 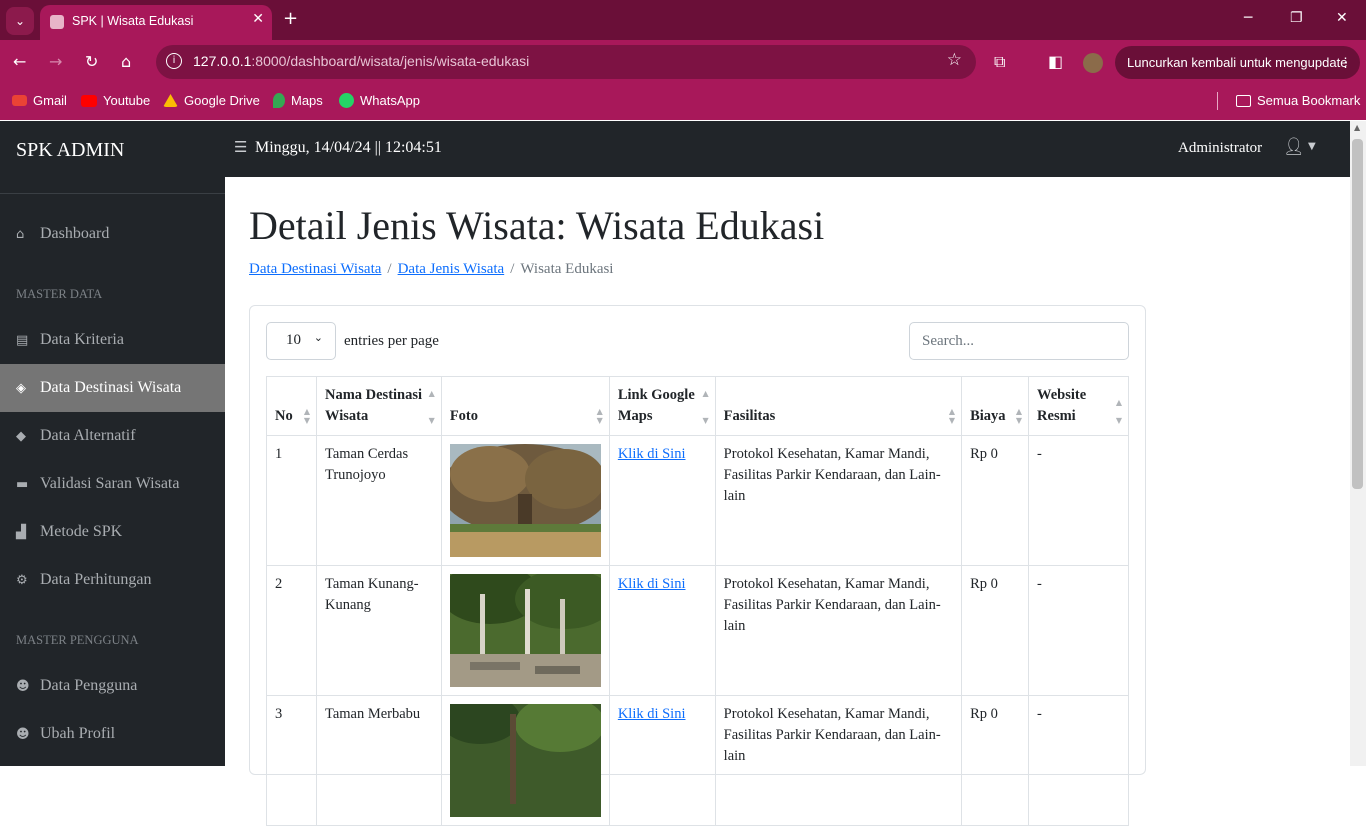 What do you see at coordinates (112, 436) in the screenshot?
I see `sidebar-item-data-alternatif: ◆ Data Alternatif` at bounding box center [112, 436].